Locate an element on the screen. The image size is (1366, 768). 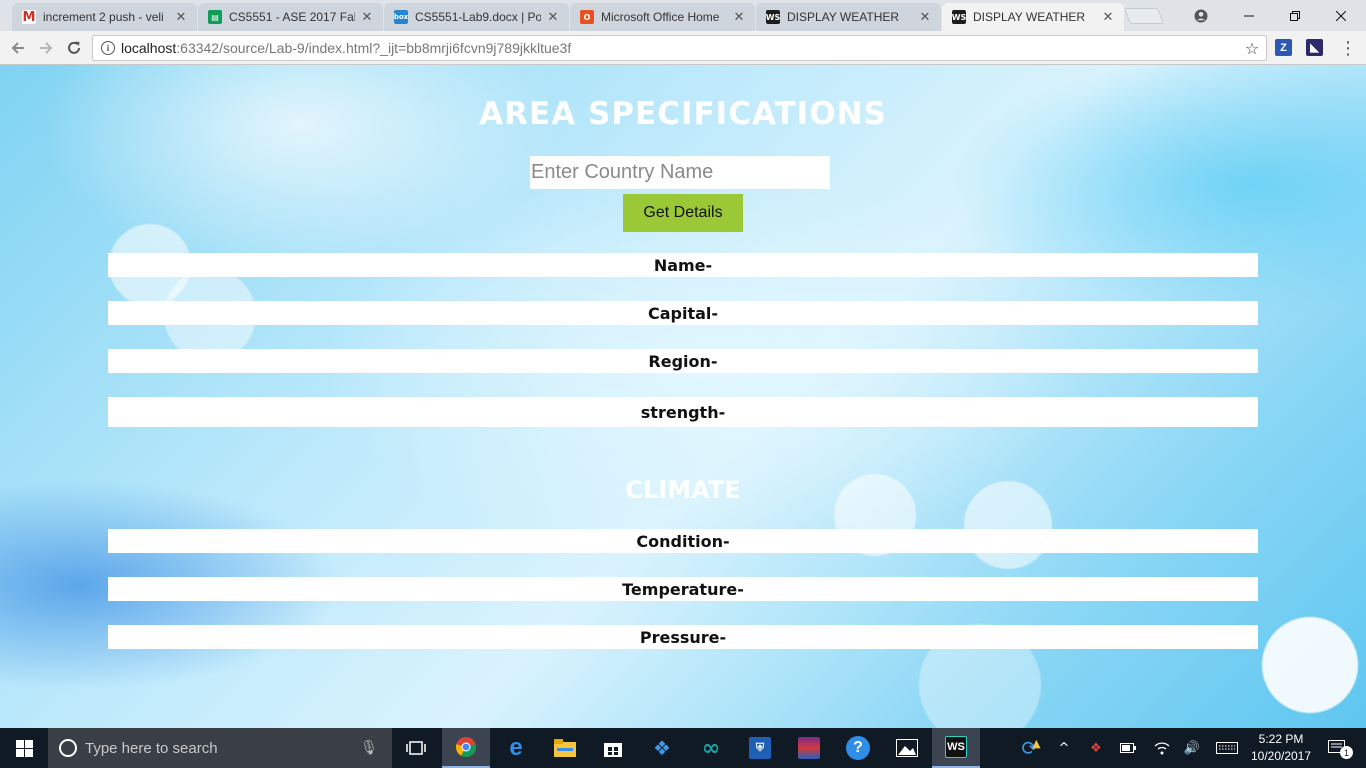
profile-icon is located at coordinates (1201, 15).